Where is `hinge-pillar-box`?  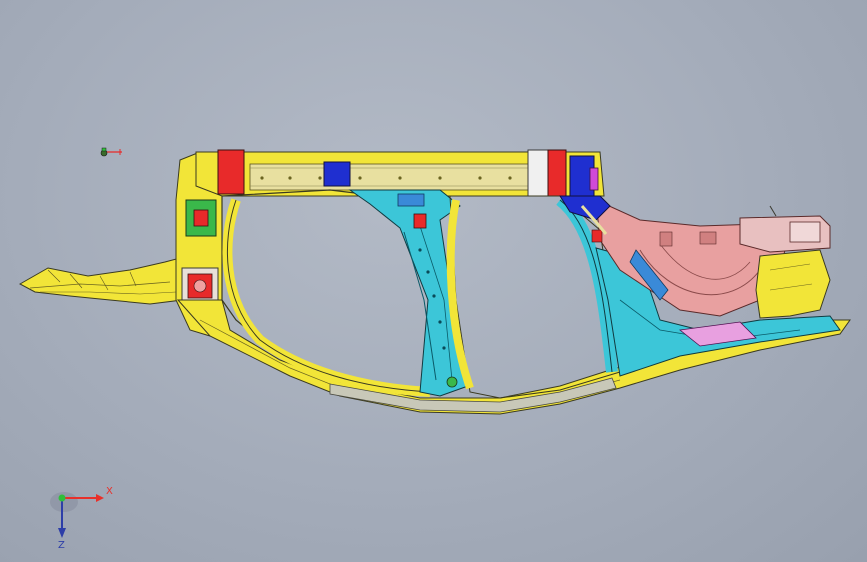
hinge-pillar-box is located at coordinates (785, 229).